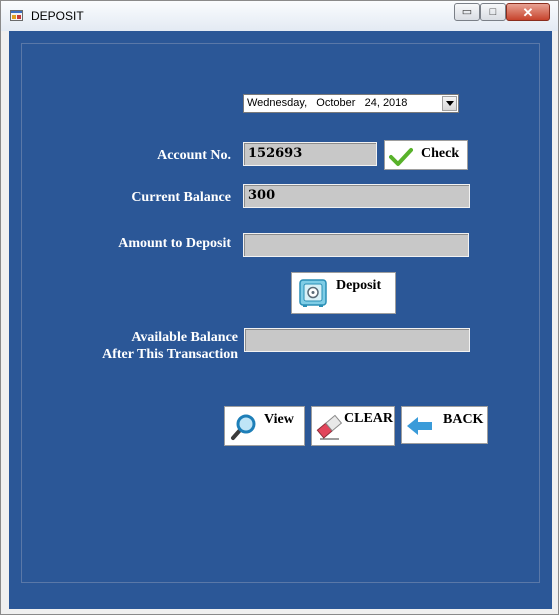  I want to click on deposit-button: Deposit, so click(343, 293).